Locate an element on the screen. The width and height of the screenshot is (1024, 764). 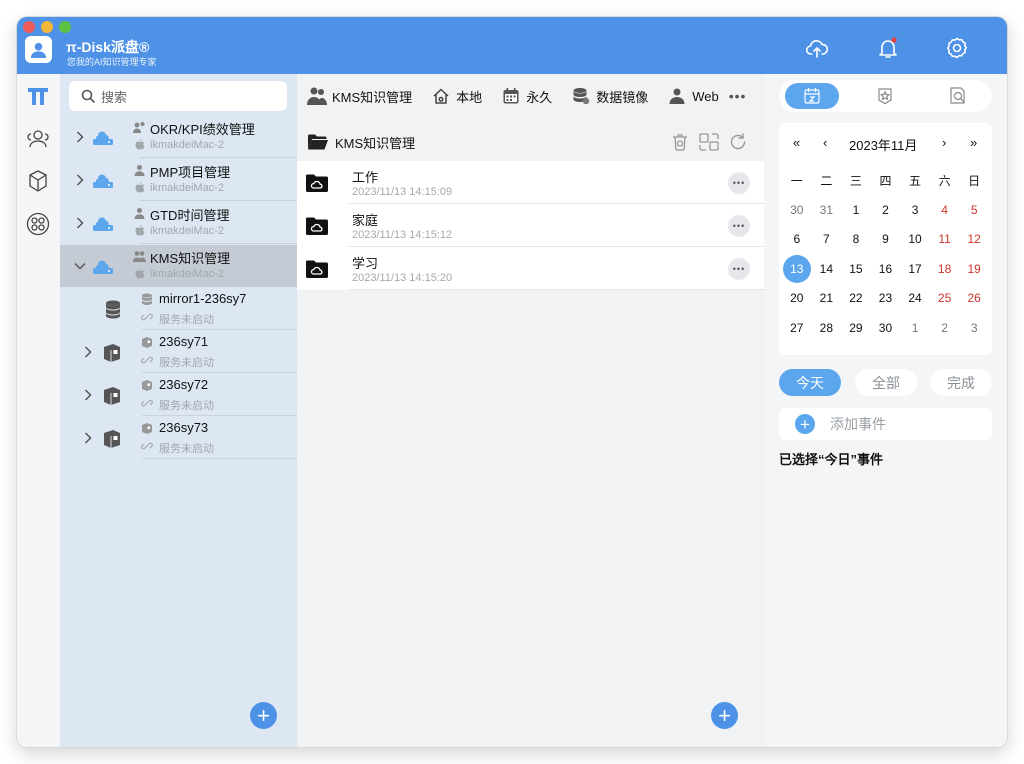
day-number: 1 is located at coordinates (915, 327).